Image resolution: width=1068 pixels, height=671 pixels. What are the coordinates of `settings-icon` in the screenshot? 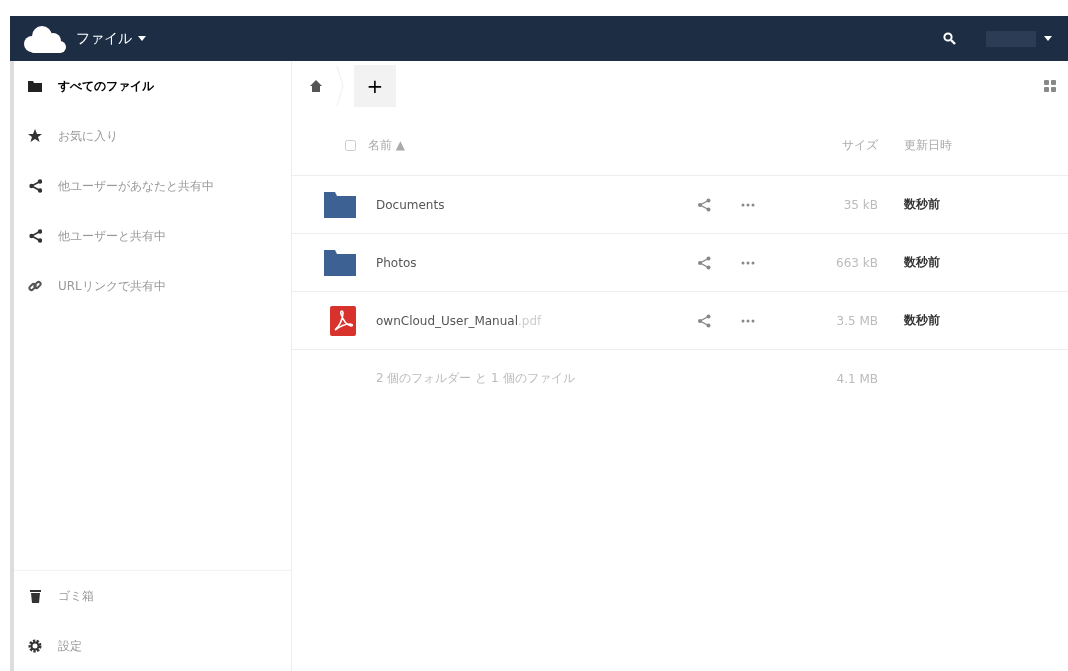 It's located at (35, 646).